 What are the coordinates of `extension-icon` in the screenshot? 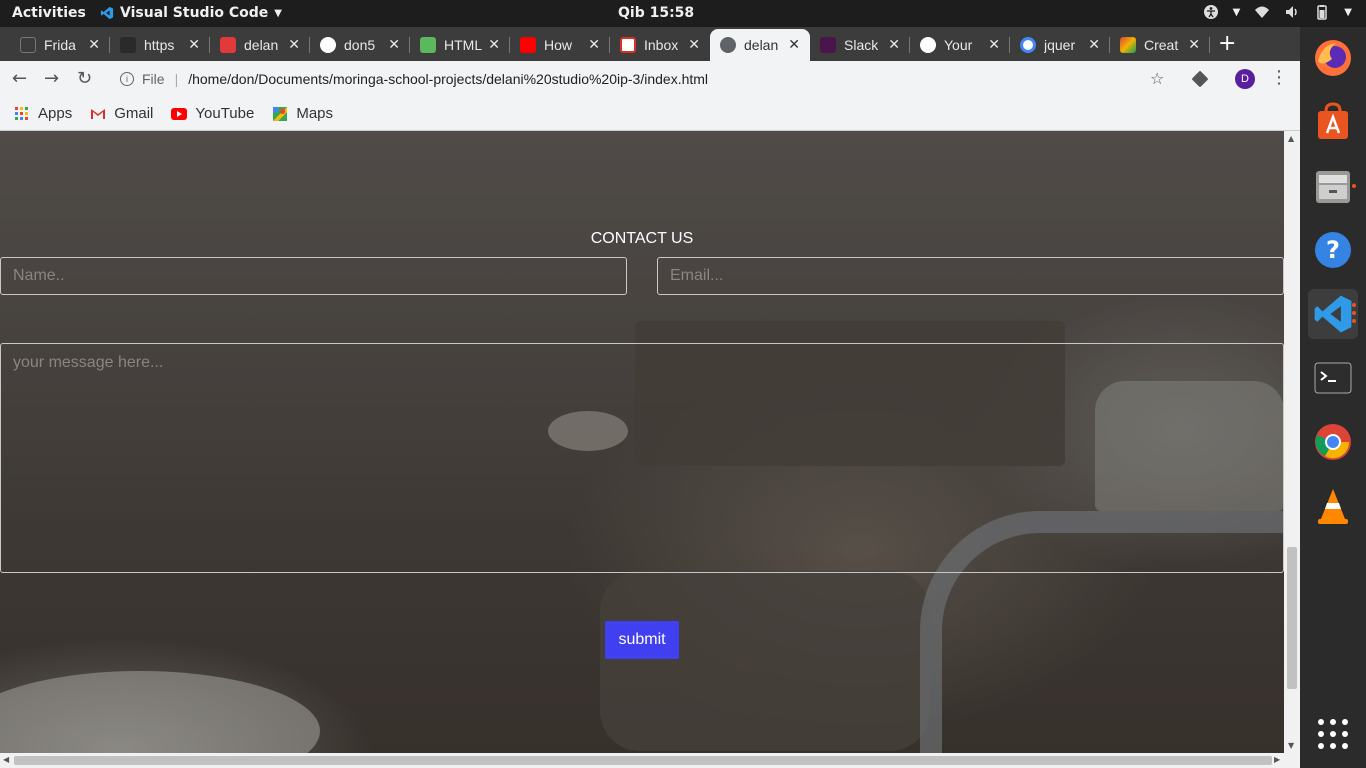 It's located at (1200, 79).